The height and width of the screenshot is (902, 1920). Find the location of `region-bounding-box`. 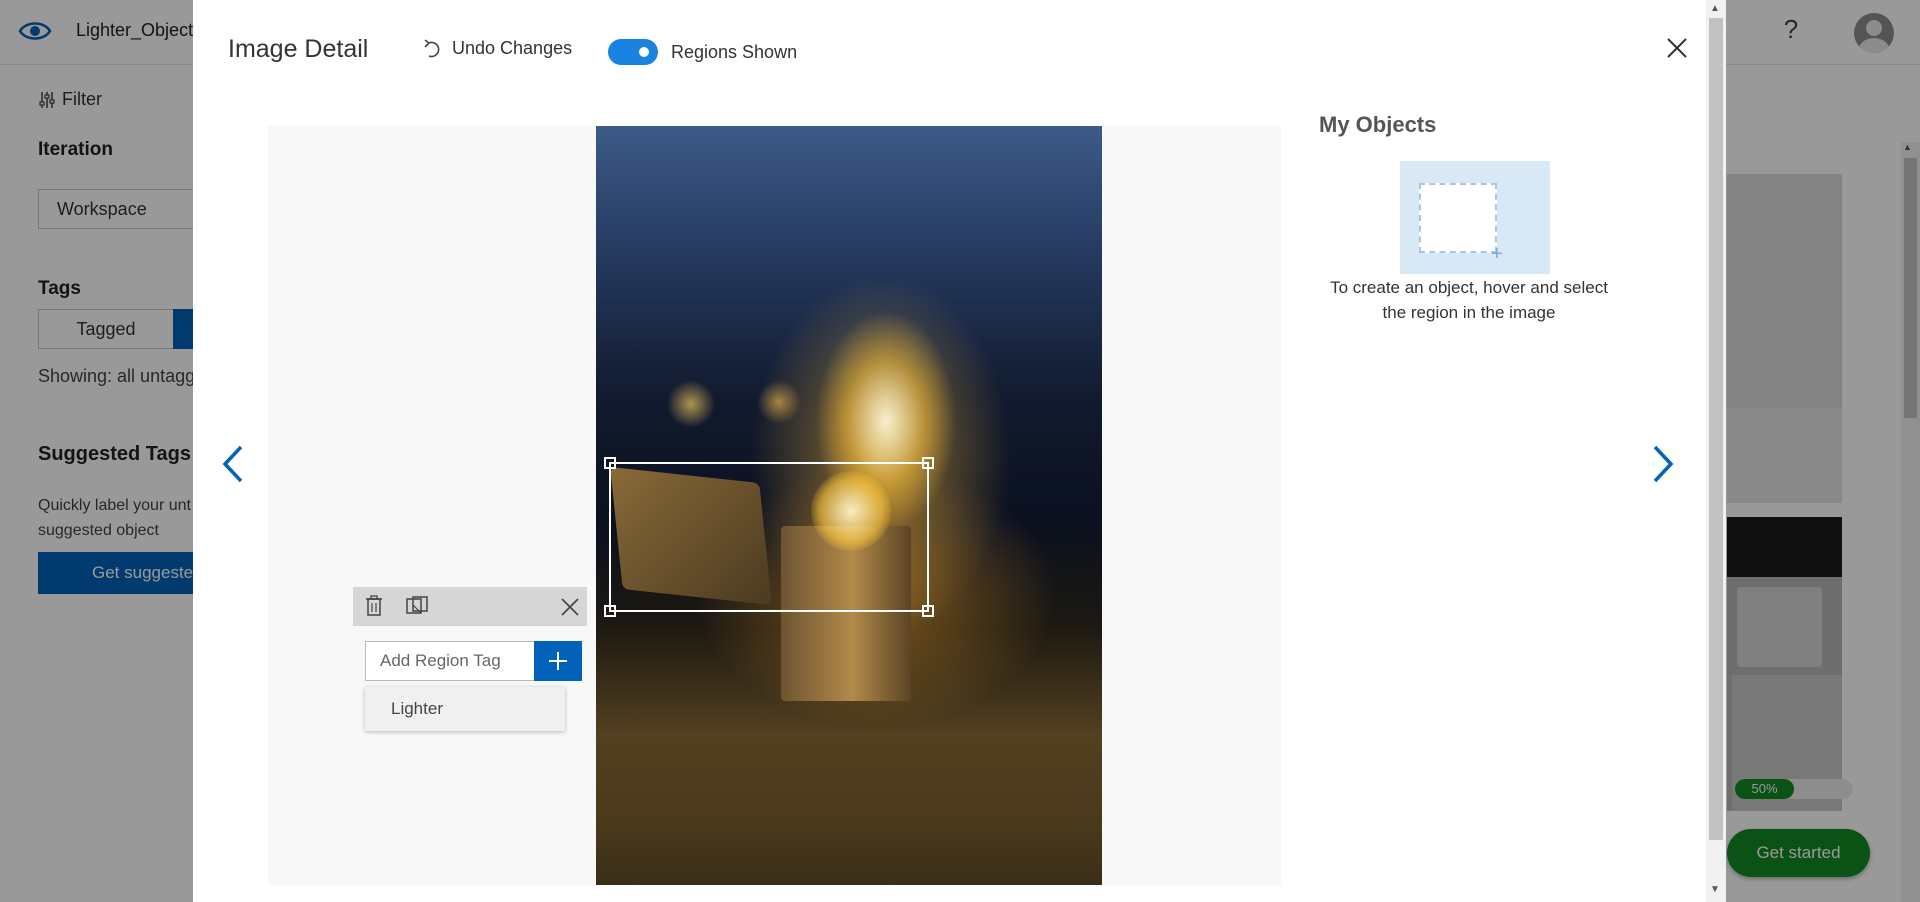

region-bounding-box is located at coordinates (769, 537).